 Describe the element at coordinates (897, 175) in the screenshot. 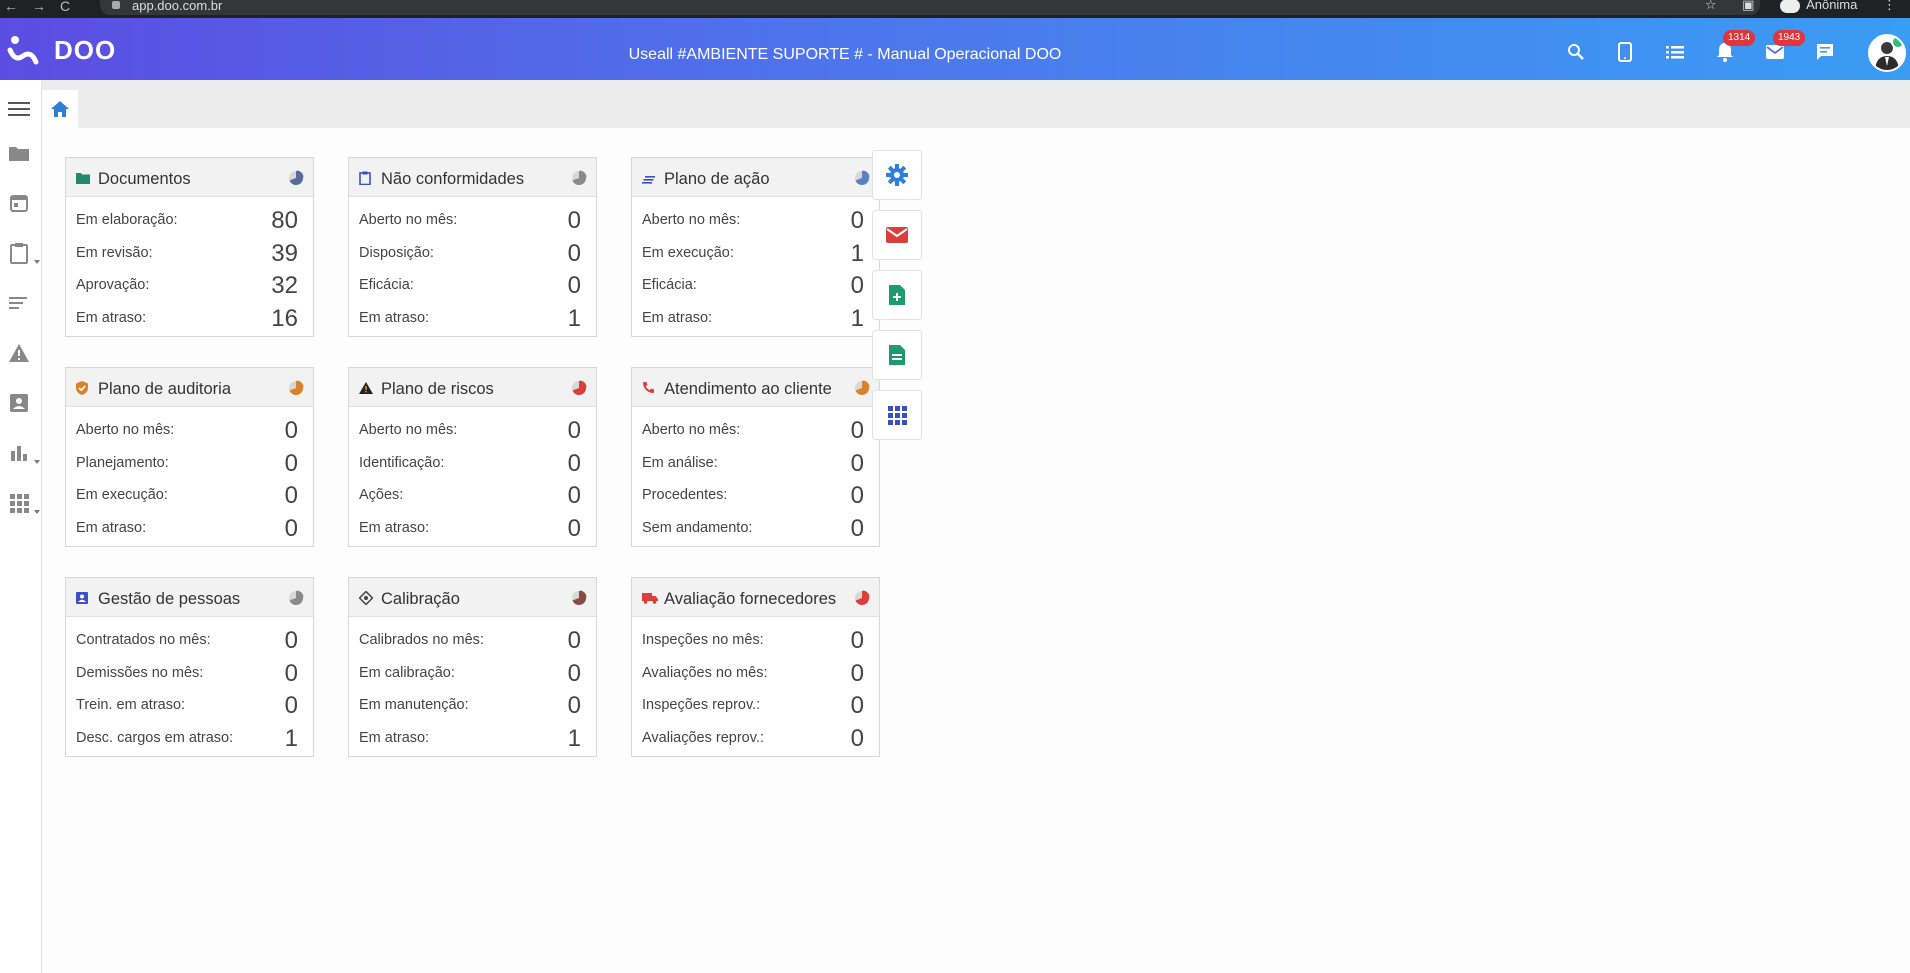

I see `settings-button` at that location.